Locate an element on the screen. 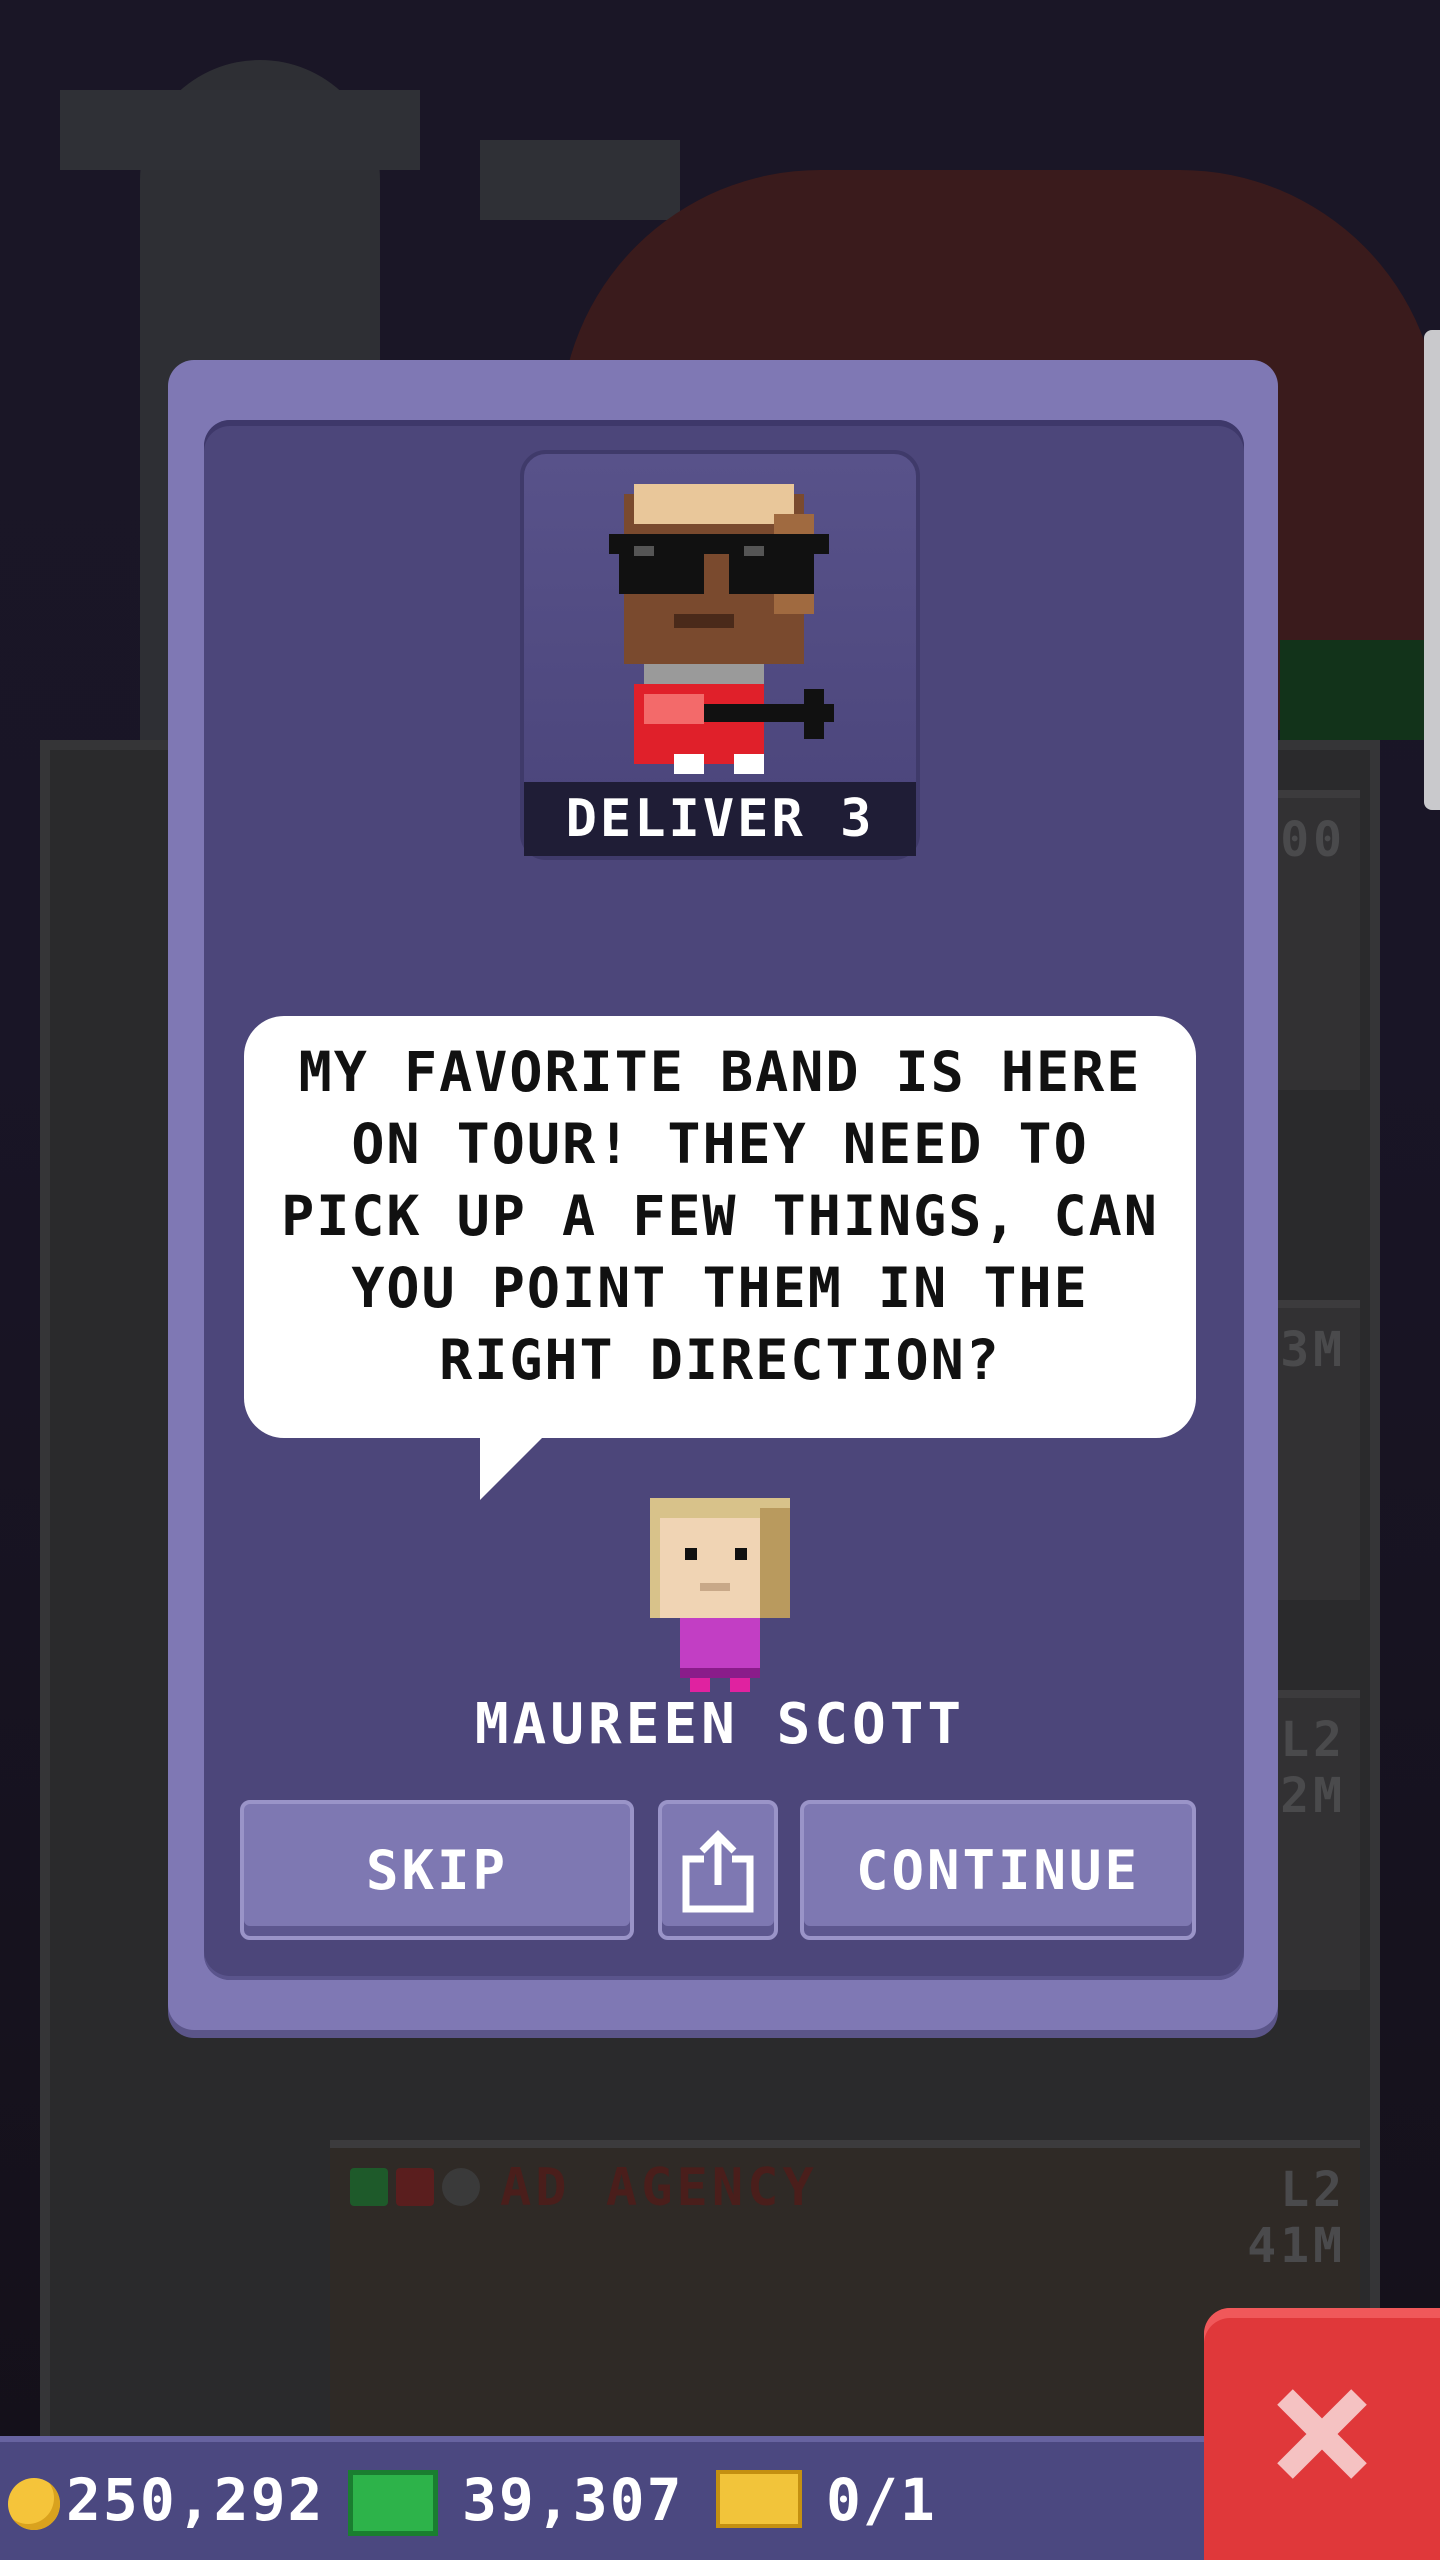 This screenshot has width=1440, height=2560. coin-icon is located at coordinates (34, 2504).